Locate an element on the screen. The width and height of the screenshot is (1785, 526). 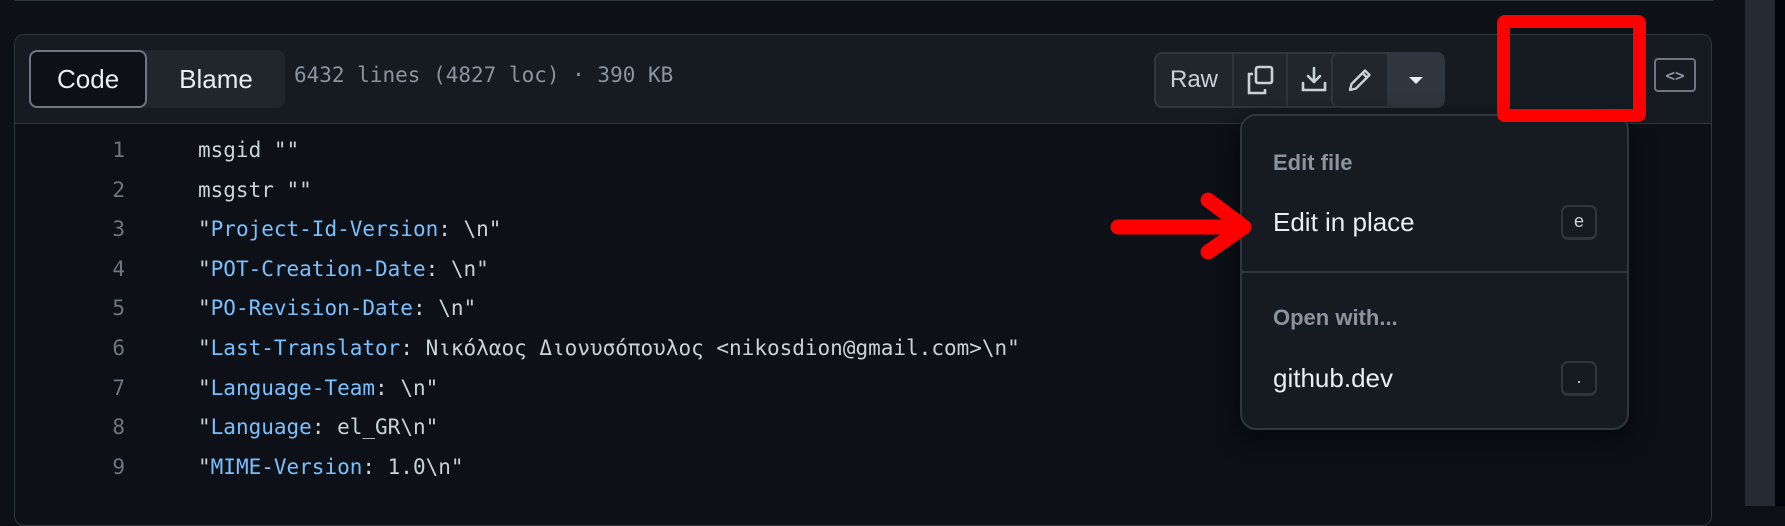
line-number: 7 is located at coordinates (70, 388).